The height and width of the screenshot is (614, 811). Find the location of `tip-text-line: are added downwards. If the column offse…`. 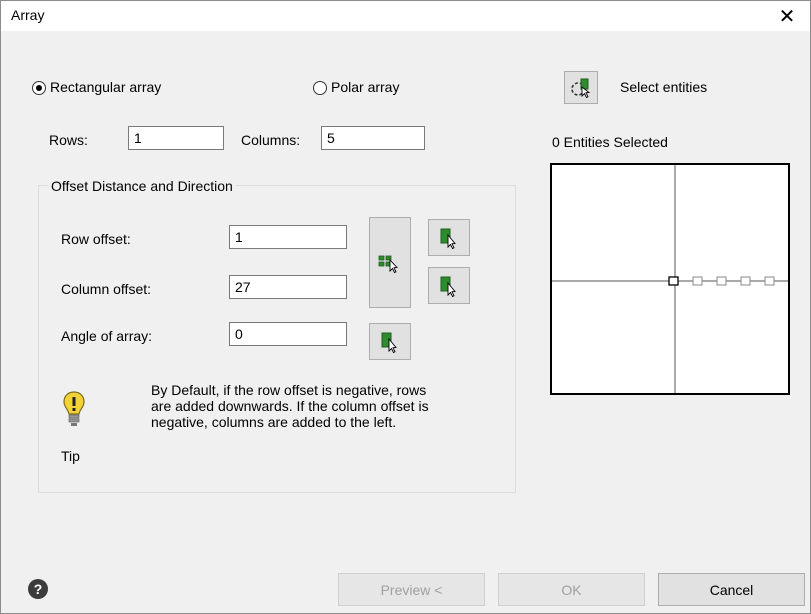

tip-text-line: are added downwards. If the column offse… is located at coordinates (290, 406).